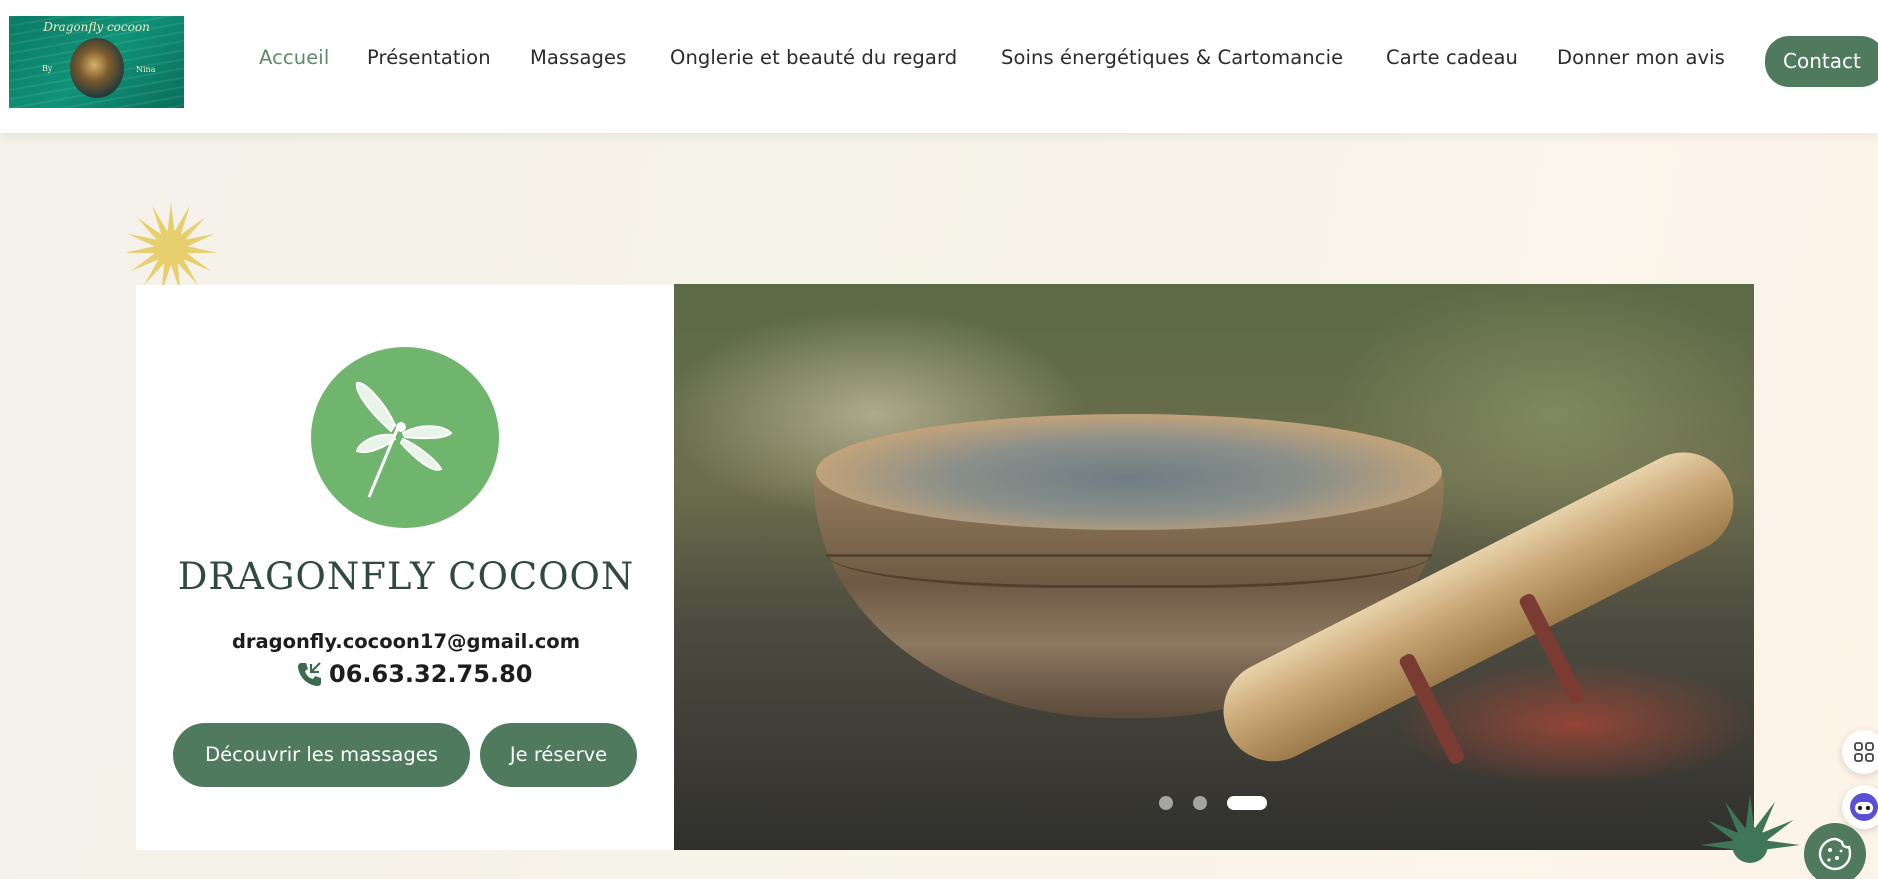 Image resolution: width=1878 pixels, height=879 pixels. I want to click on phone-call-icon, so click(309, 674).